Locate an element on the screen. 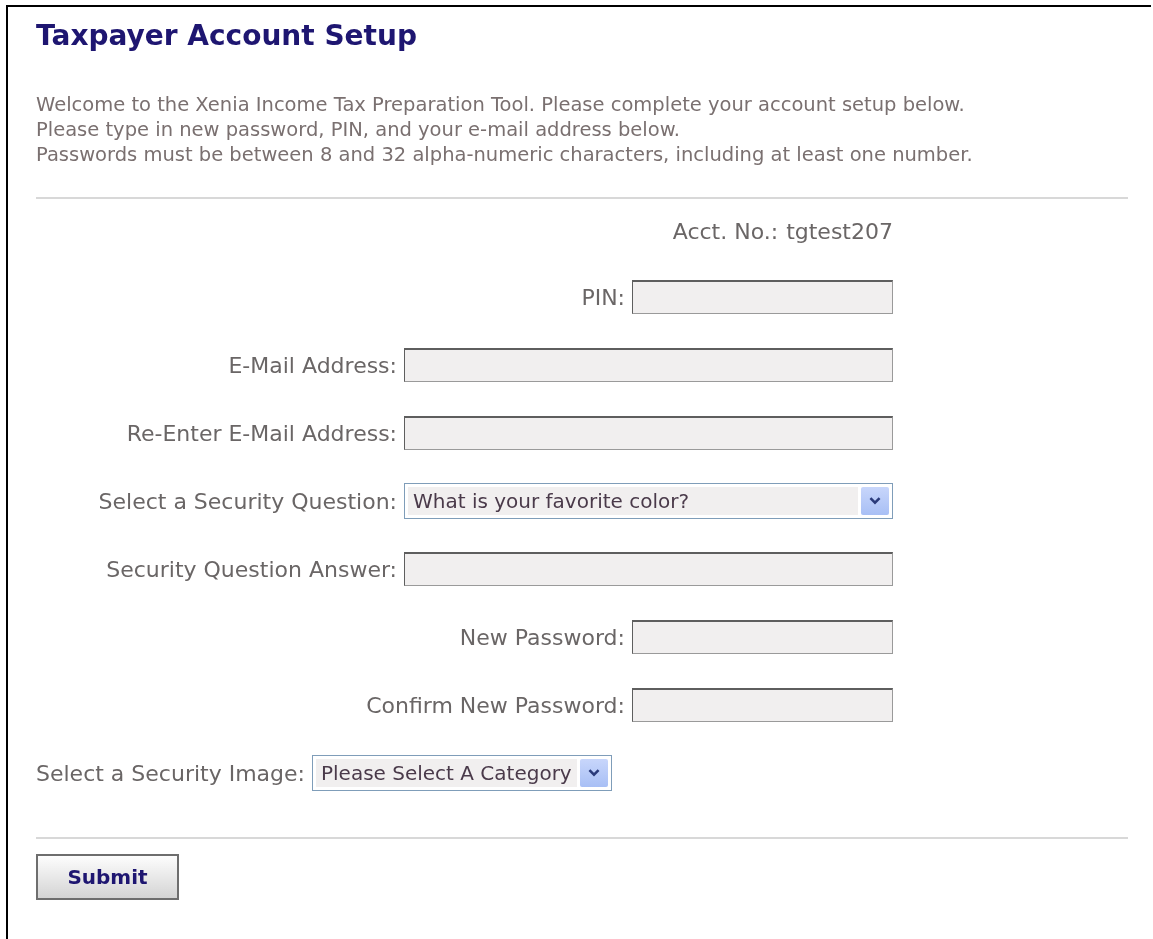 The width and height of the screenshot is (1153, 939). field-label: Select a Security Image: is located at coordinates (170, 773).